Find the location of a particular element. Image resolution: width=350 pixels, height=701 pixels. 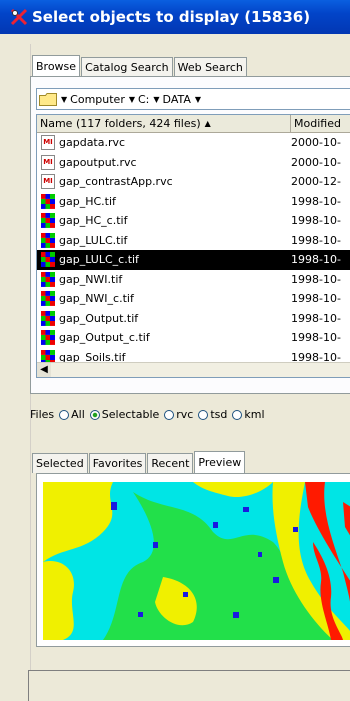

file-row: gap_Output.tif 1998-10- is located at coordinates (193, 319).